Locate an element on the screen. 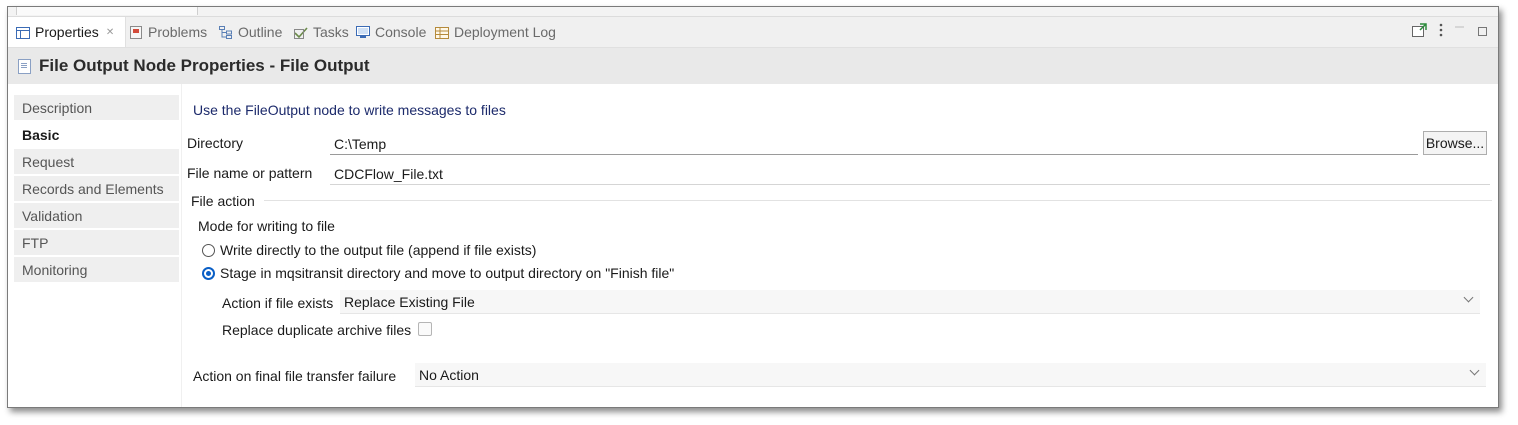 The image size is (1518, 425). minimize-icon is located at coordinates (1461, 31).